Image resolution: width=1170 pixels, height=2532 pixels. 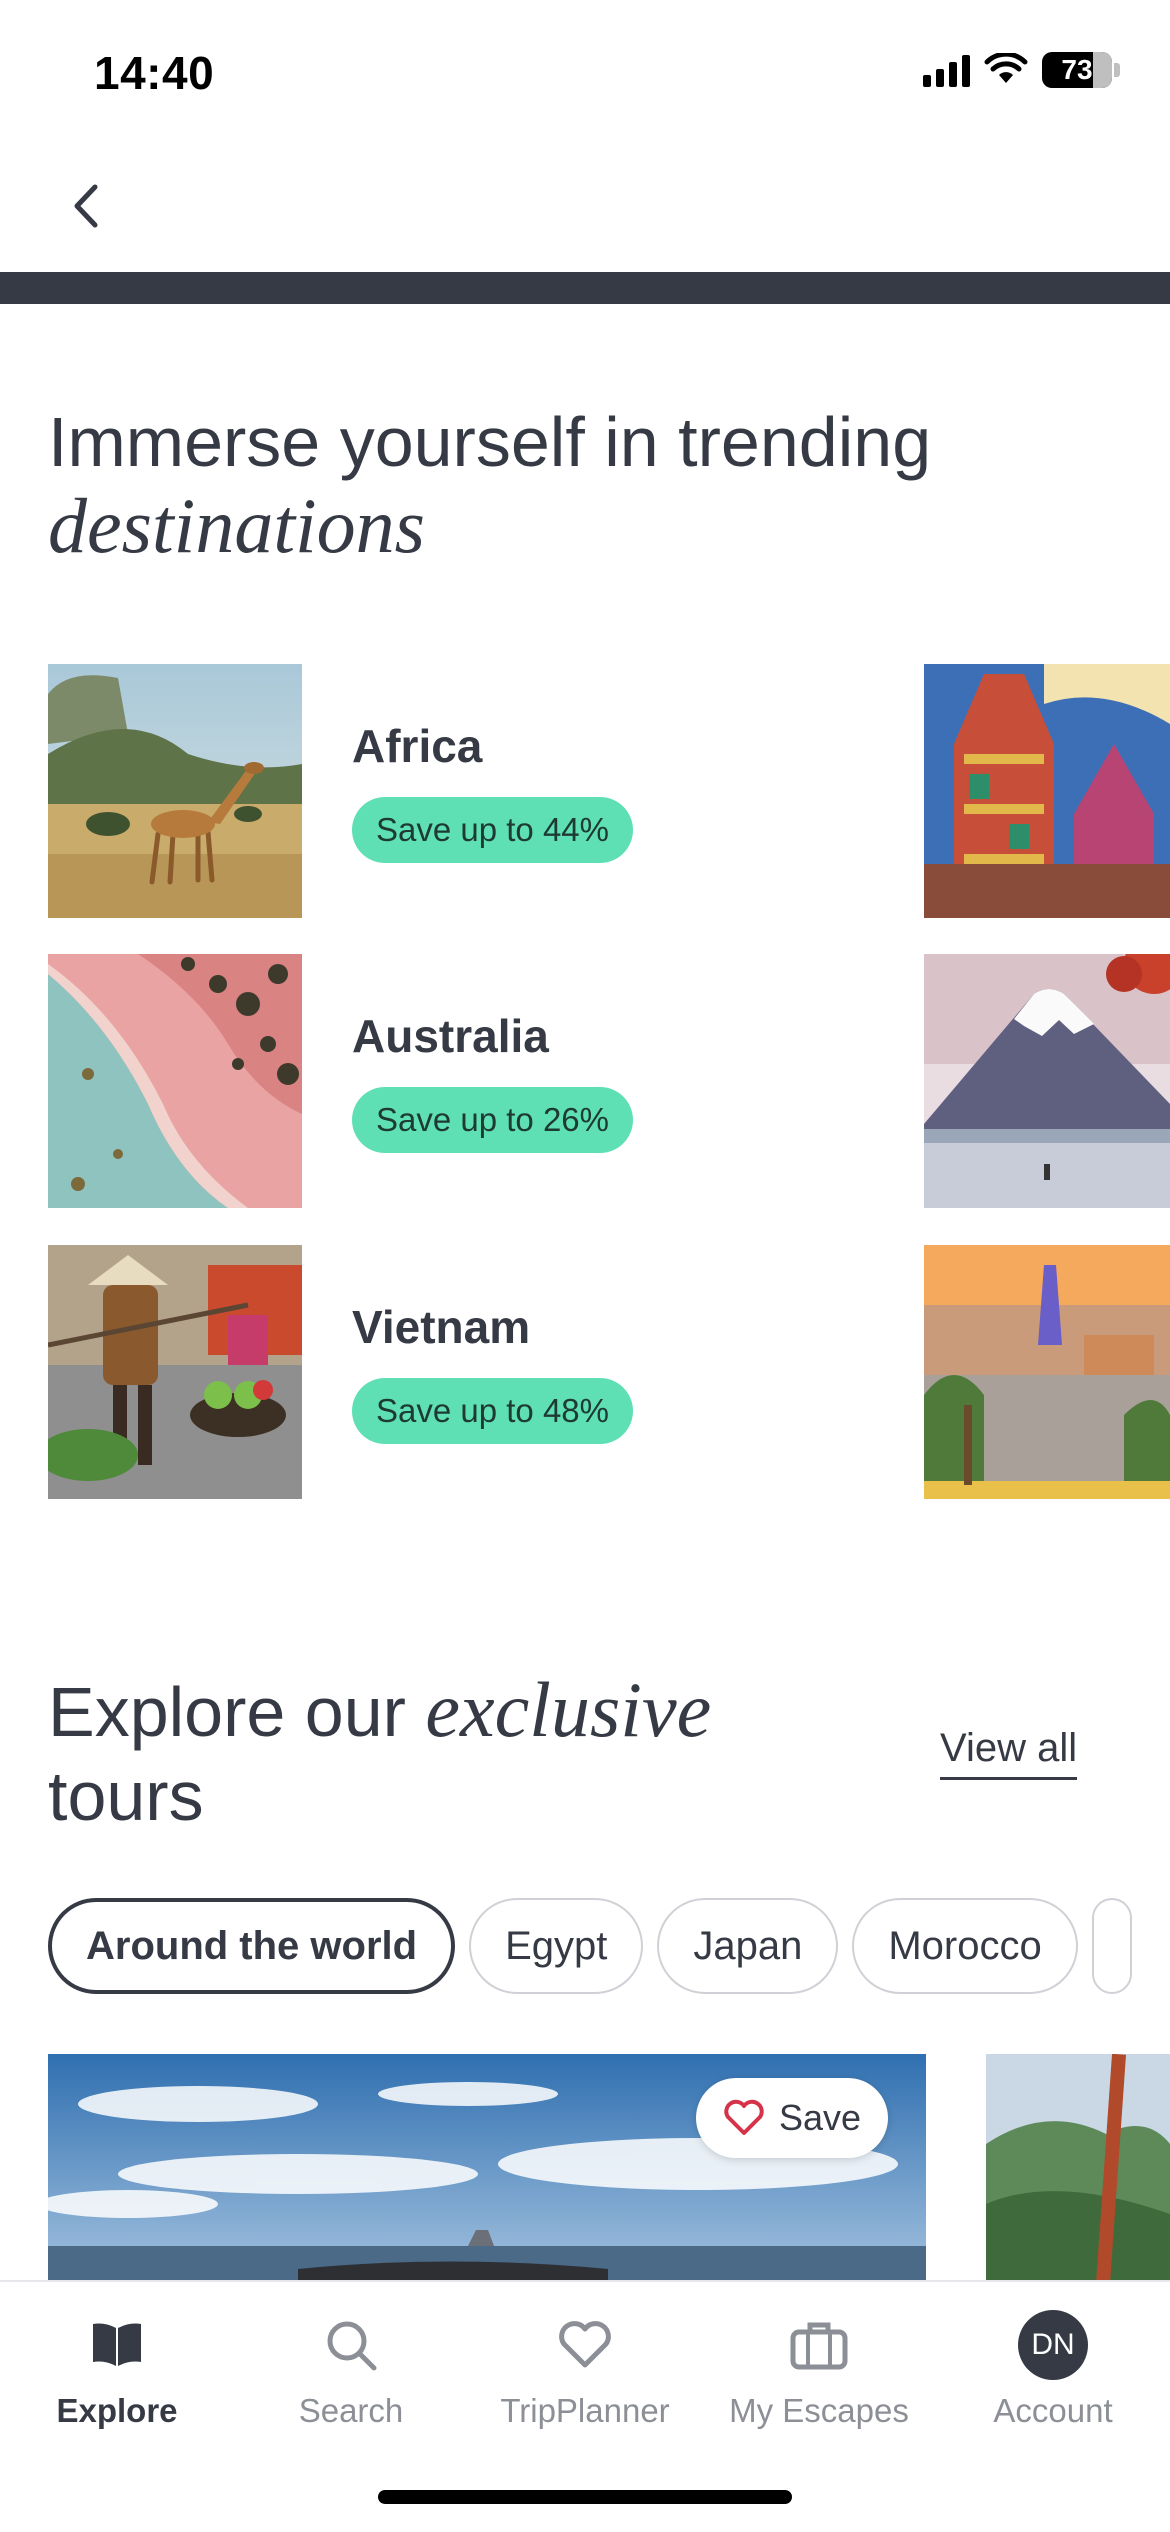 What do you see at coordinates (1053, 2345) in the screenshot?
I see `avatar: DN` at bounding box center [1053, 2345].